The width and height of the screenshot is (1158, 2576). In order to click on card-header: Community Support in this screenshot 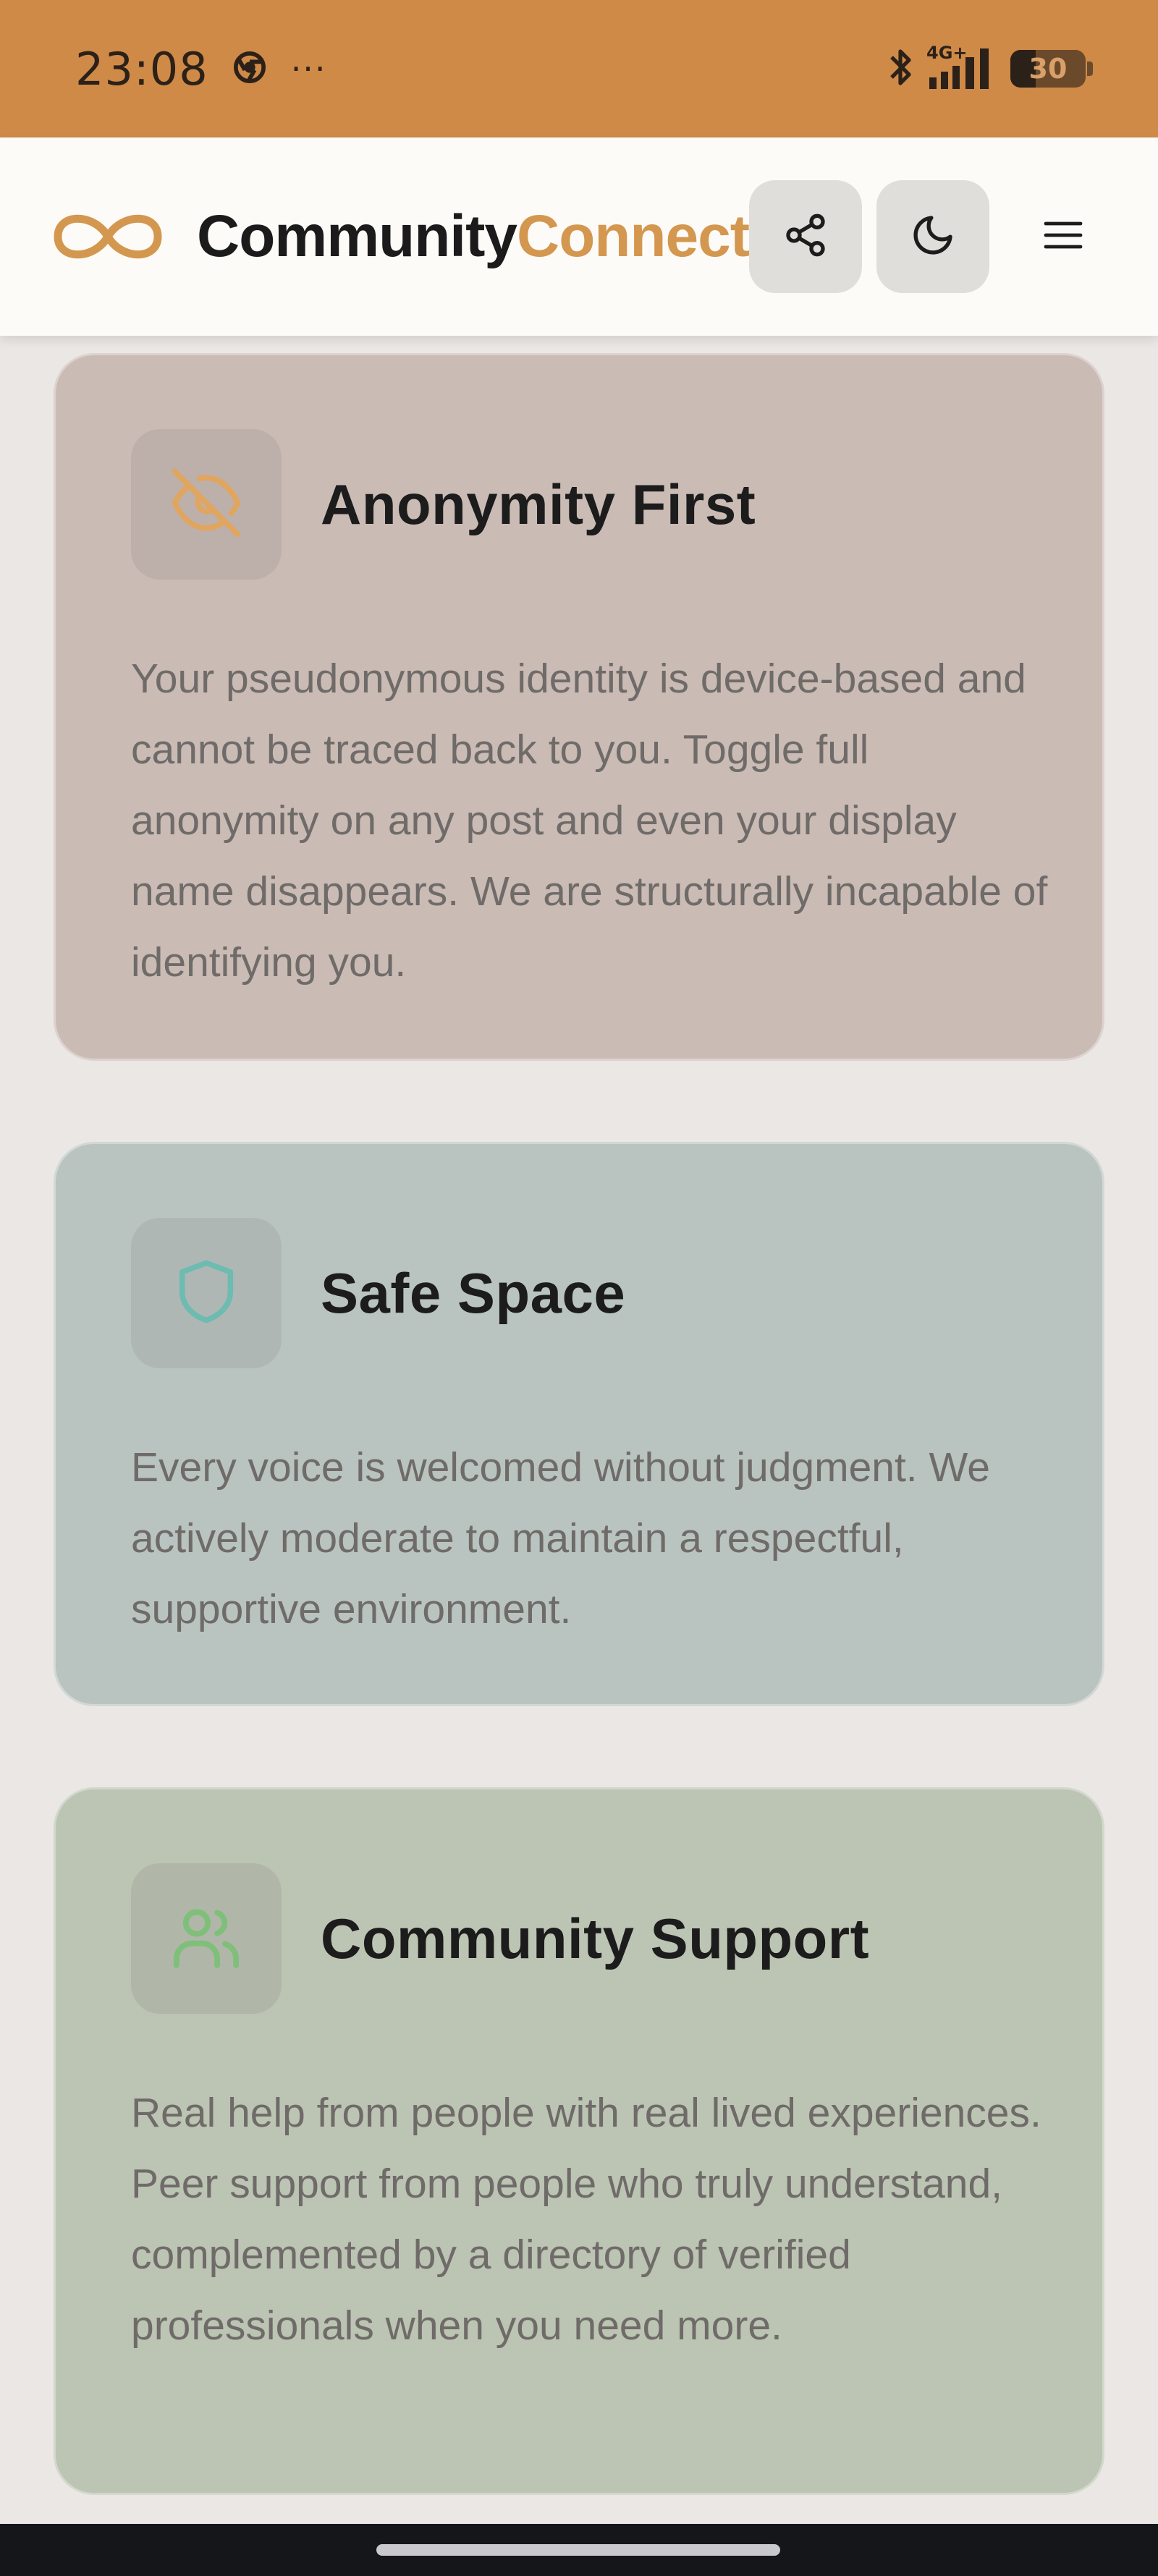, I will do `click(579, 1938)`.